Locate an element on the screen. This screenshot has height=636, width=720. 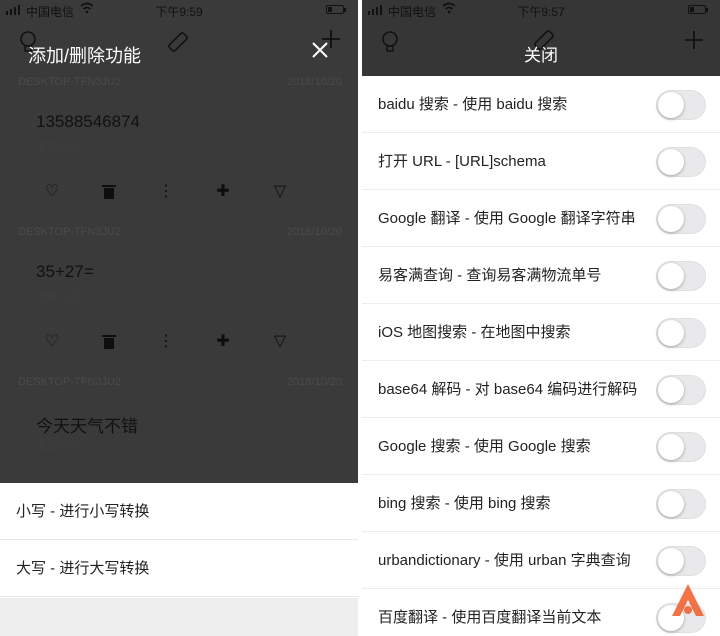
function-label: iOS 地图搜索 - 在地图中搜索 is located at coordinates (474, 332).